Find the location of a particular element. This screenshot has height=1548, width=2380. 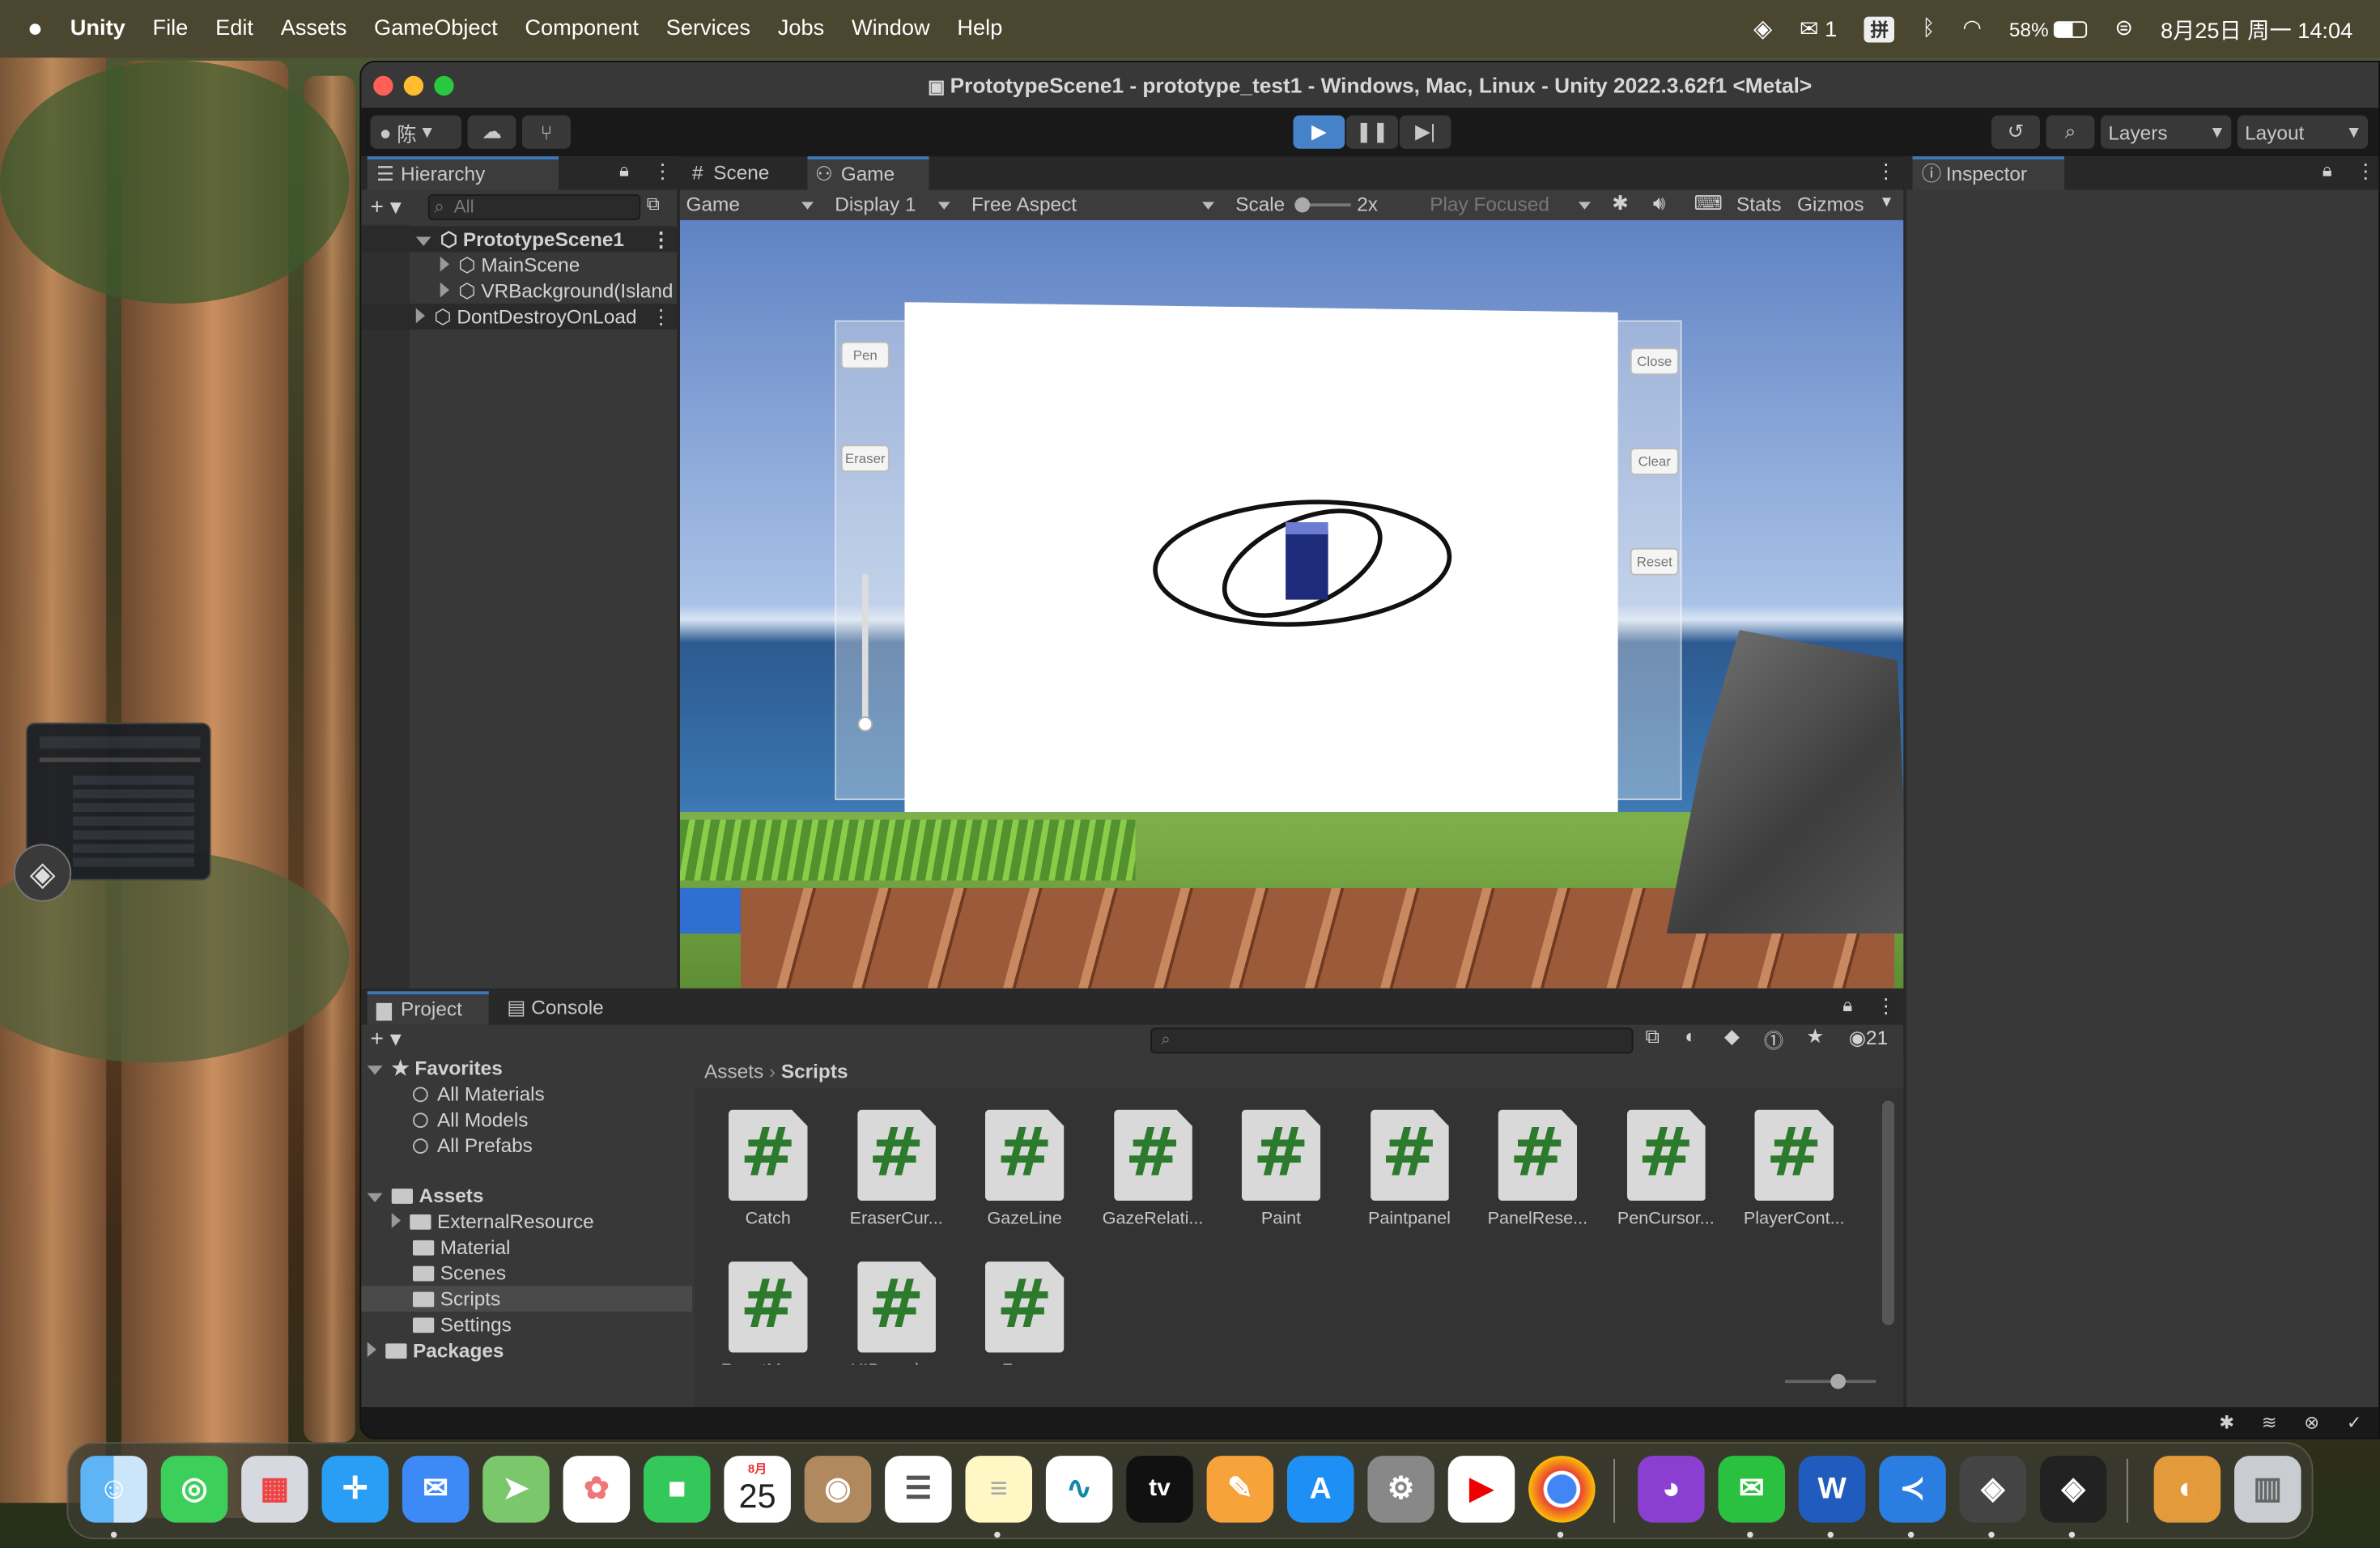

scene-visibility-icon: ⧉ is located at coordinates (653, 204).